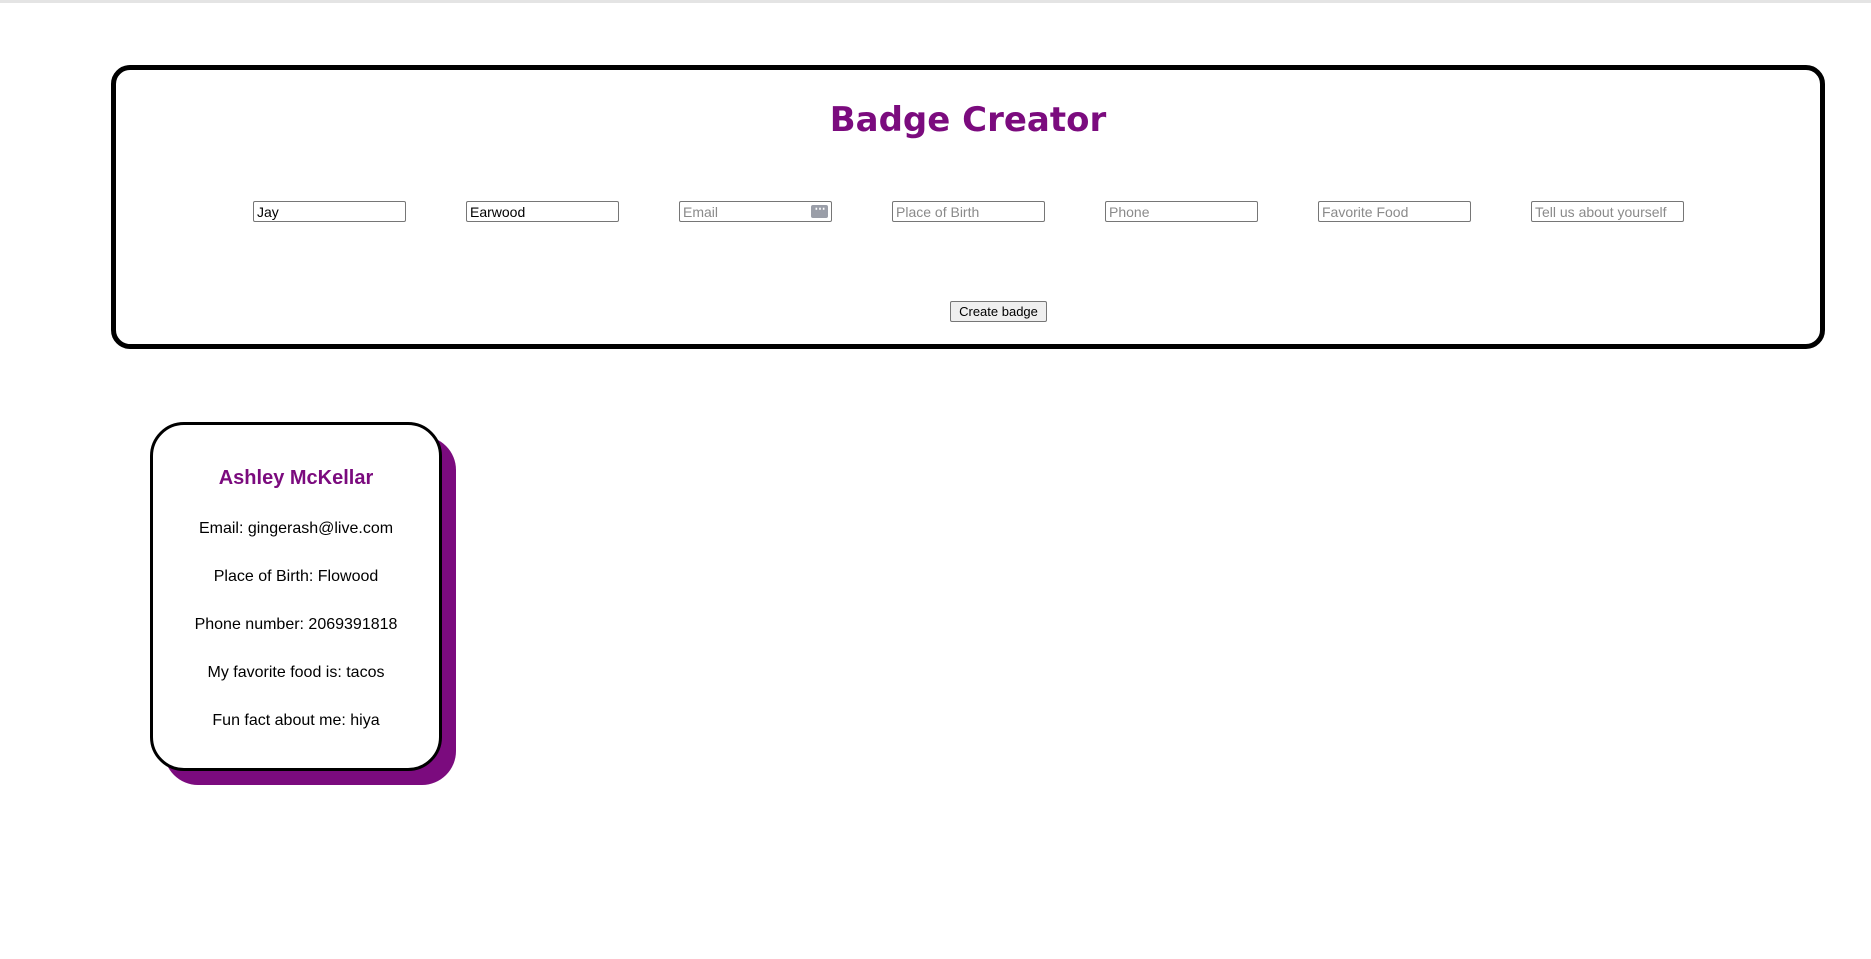  Describe the element at coordinates (296, 720) in the screenshot. I see `badge-fun-fact: Fun fact about me: hiya` at that location.